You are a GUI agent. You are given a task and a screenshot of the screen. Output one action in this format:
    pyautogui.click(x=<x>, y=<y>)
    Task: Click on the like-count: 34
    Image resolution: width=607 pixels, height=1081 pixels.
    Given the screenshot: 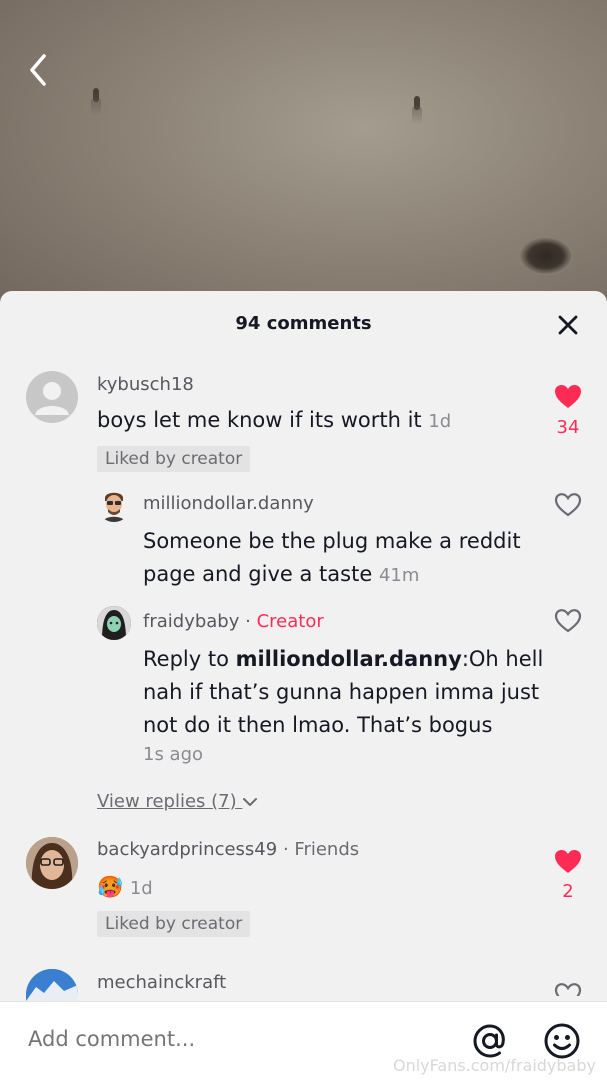 What is the action you would take?
    pyautogui.click(x=568, y=427)
    